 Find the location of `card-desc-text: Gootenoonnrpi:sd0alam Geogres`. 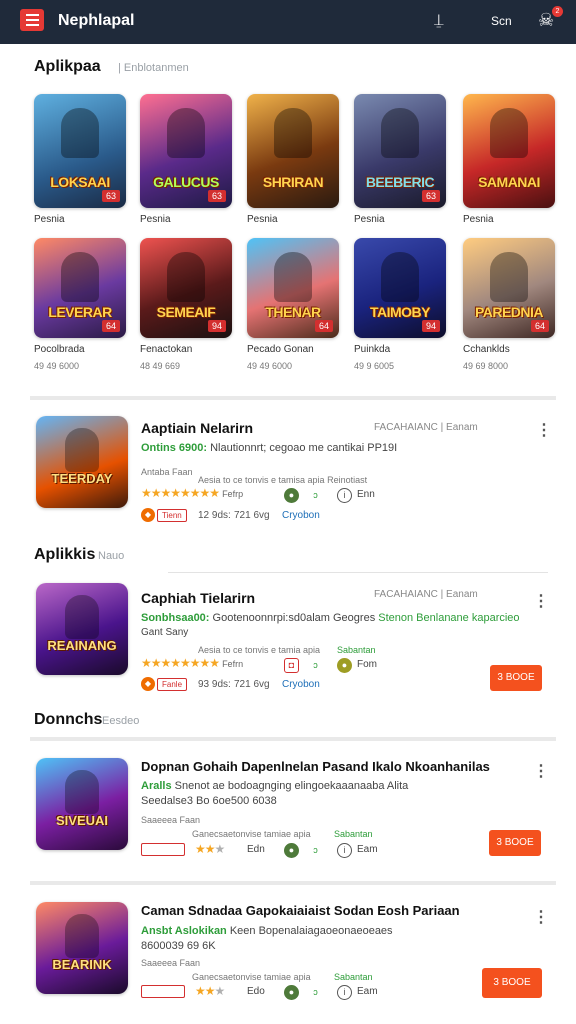

card-desc-text: Gootenoonnrpi:sd0alam Geogres is located at coordinates (294, 618).